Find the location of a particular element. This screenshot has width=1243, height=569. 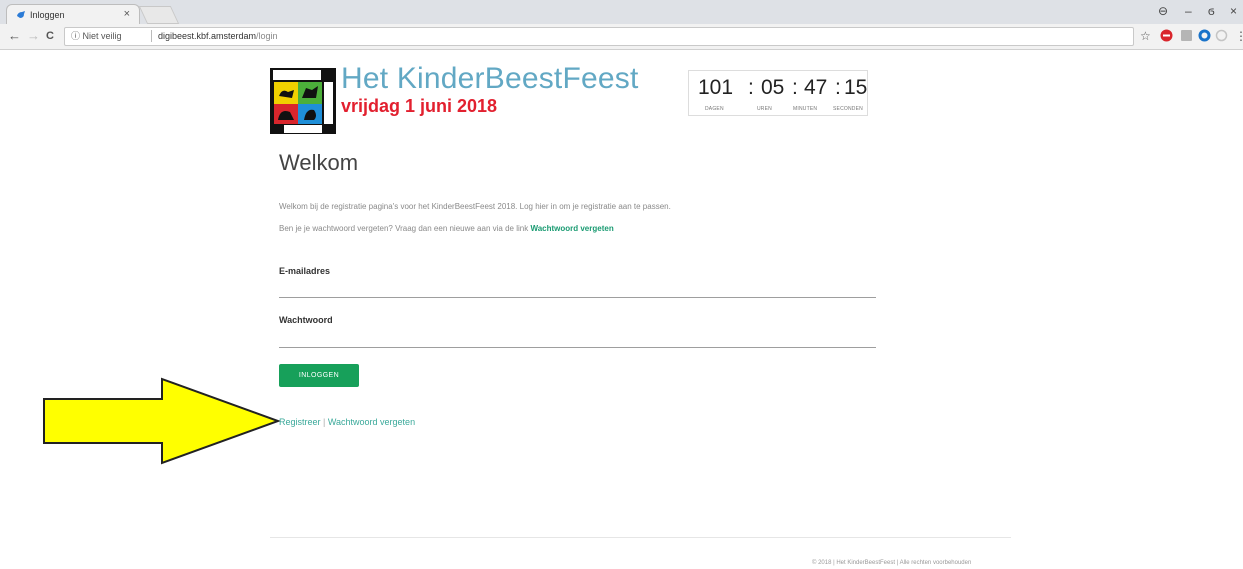

forgot-password-link: Wachtwoord vergeten is located at coordinates (371, 422).